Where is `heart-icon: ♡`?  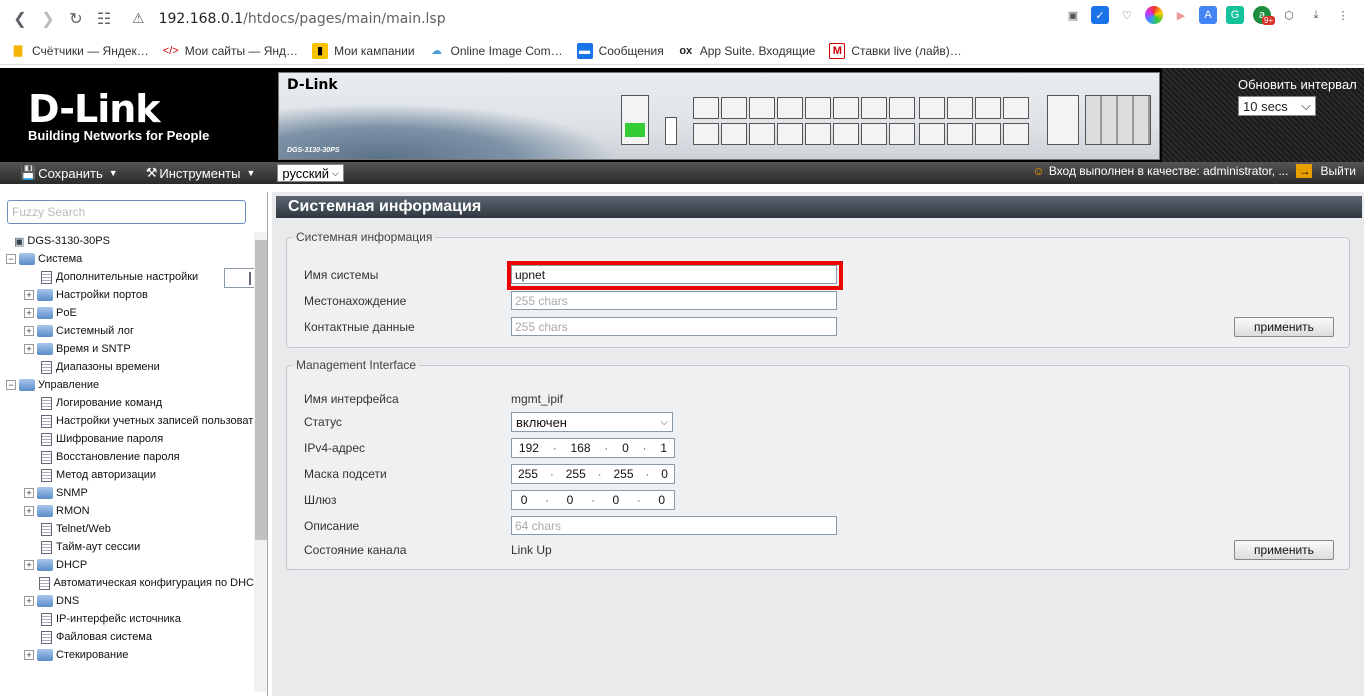
heart-icon: ♡ is located at coordinates (1127, 15).